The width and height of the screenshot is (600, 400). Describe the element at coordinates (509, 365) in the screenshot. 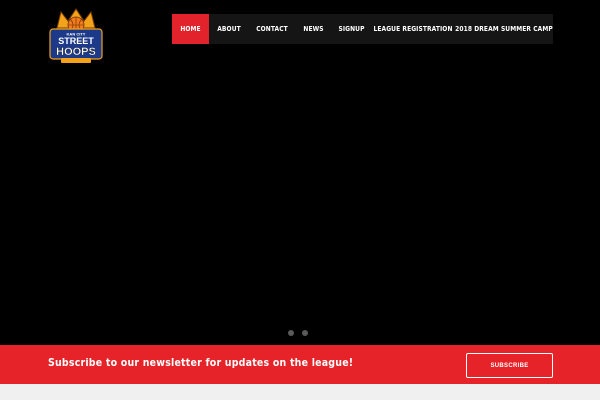

I see `subscribe-button: SUBSCRIBE` at that location.